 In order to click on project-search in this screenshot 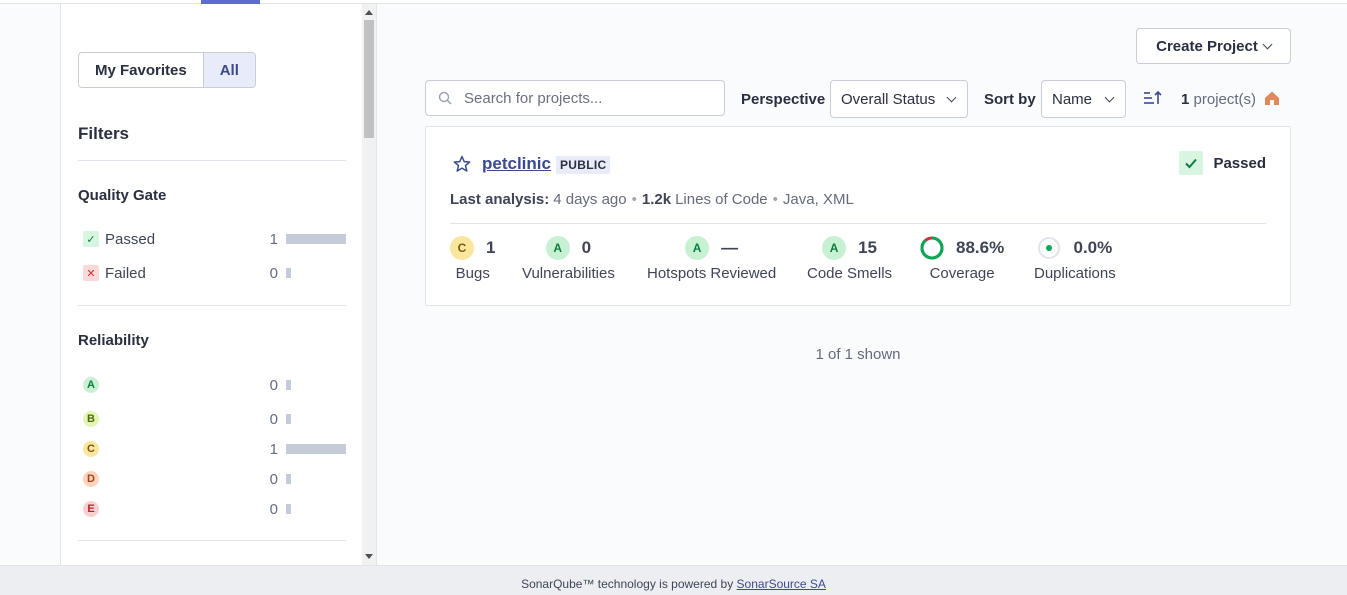, I will do `click(575, 98)`.